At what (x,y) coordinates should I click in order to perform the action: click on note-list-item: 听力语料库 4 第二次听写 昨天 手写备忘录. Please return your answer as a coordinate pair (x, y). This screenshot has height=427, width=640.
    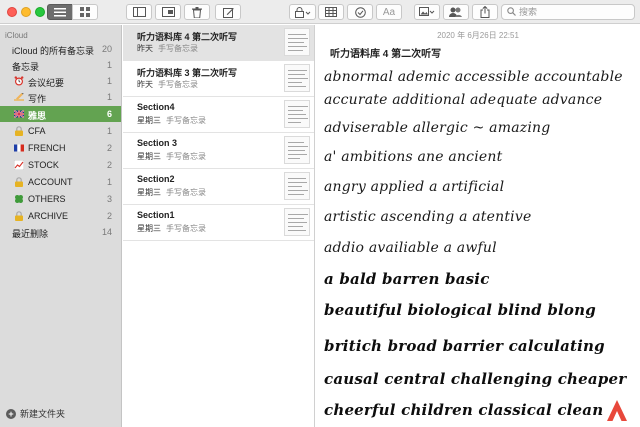
    Looking at the image, I should click on (218, 43).